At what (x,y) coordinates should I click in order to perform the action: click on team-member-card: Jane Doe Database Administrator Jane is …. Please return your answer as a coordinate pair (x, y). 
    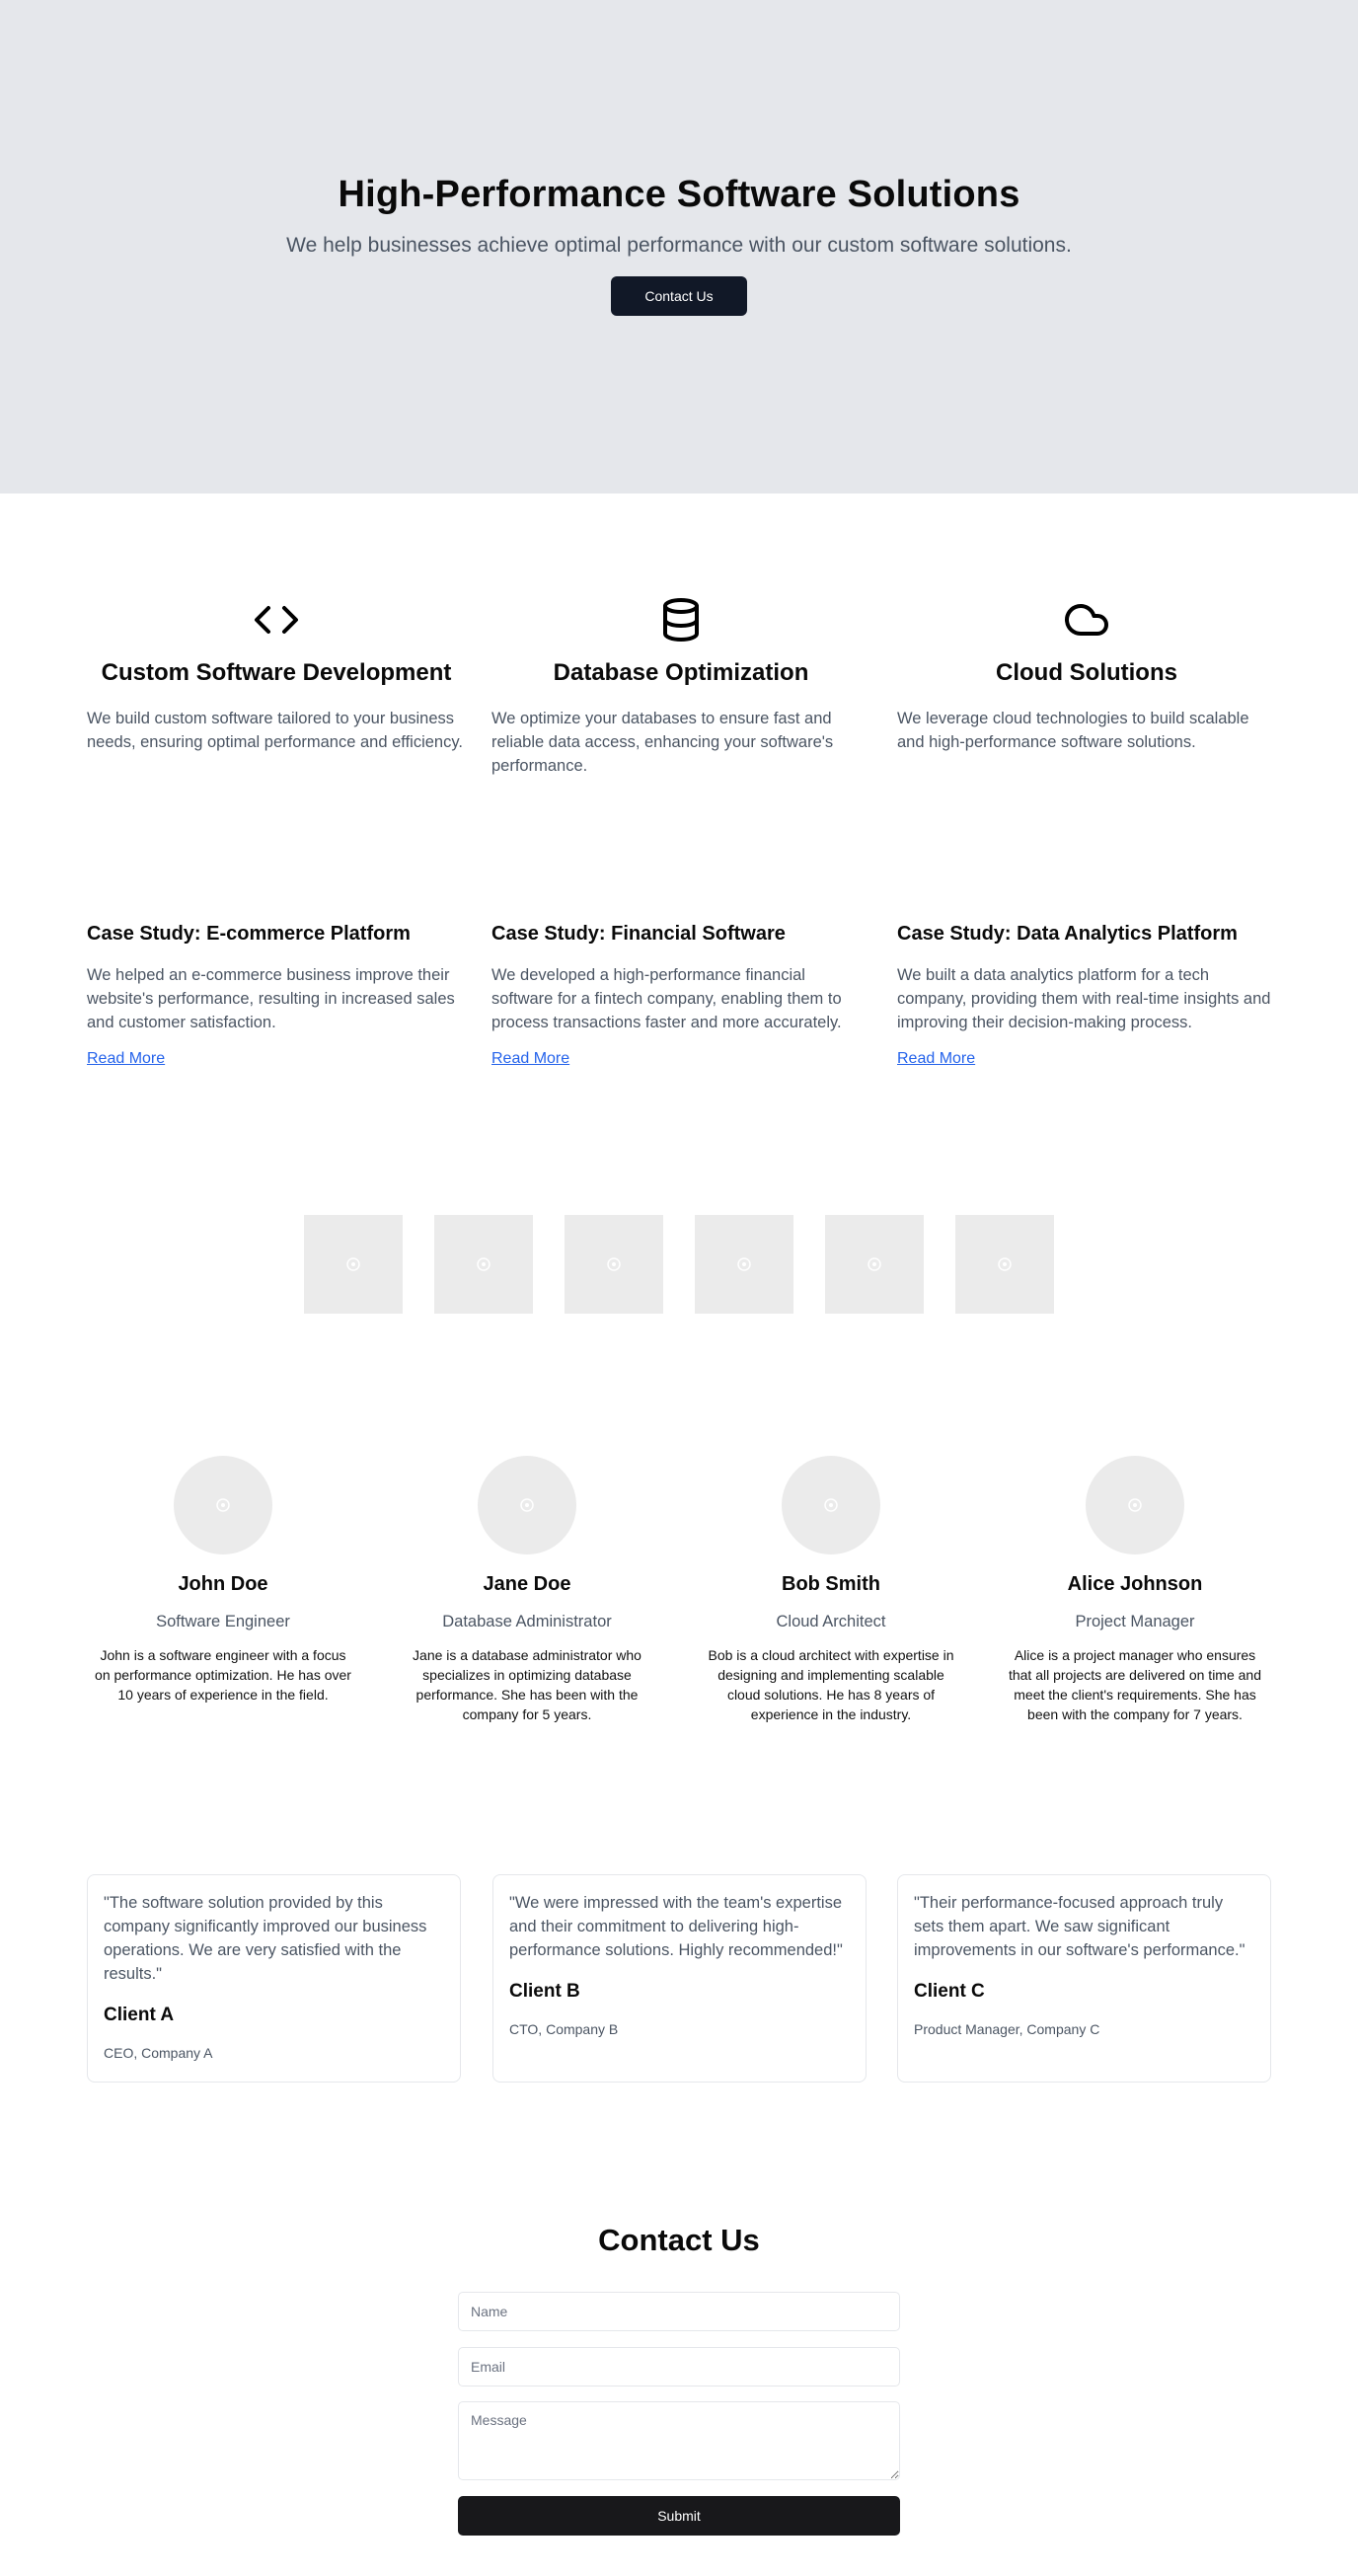
    Looking at the image, I should click on (527, 1590).